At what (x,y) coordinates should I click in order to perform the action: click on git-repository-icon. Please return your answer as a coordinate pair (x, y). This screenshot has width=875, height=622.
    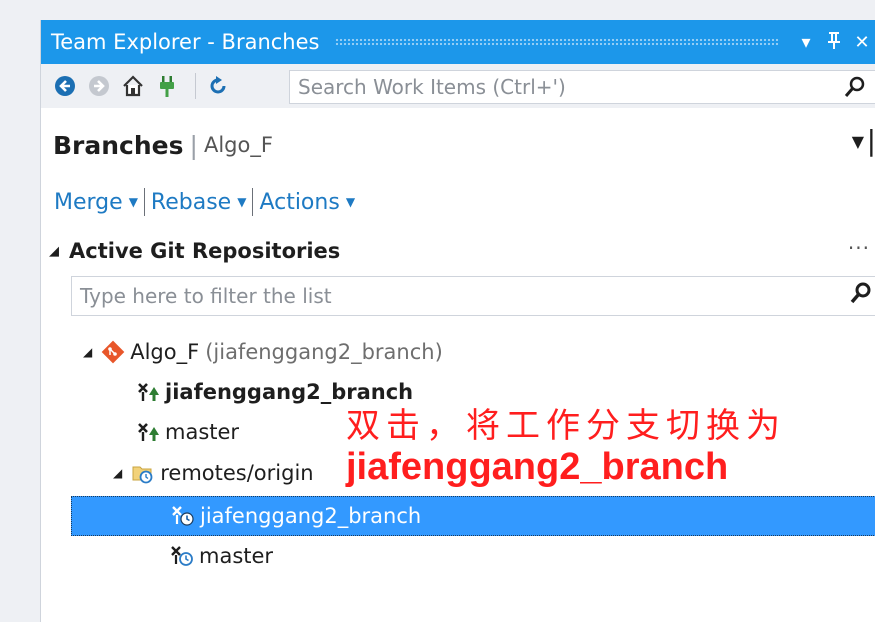
    Looking at the image, I should click on (113, 352).